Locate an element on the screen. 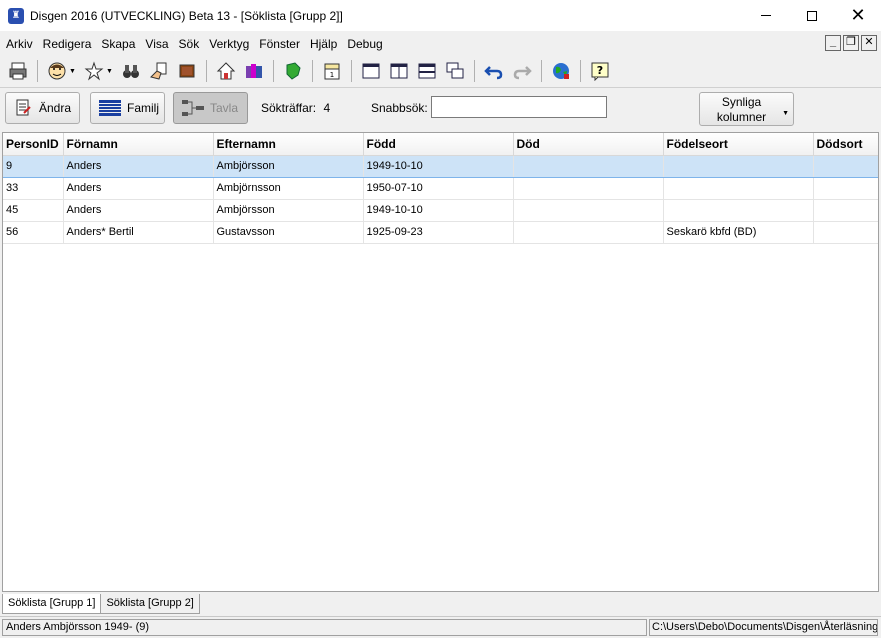 This screenshot has width=881, height=638. home-icon is located at coordinates (226, 71).